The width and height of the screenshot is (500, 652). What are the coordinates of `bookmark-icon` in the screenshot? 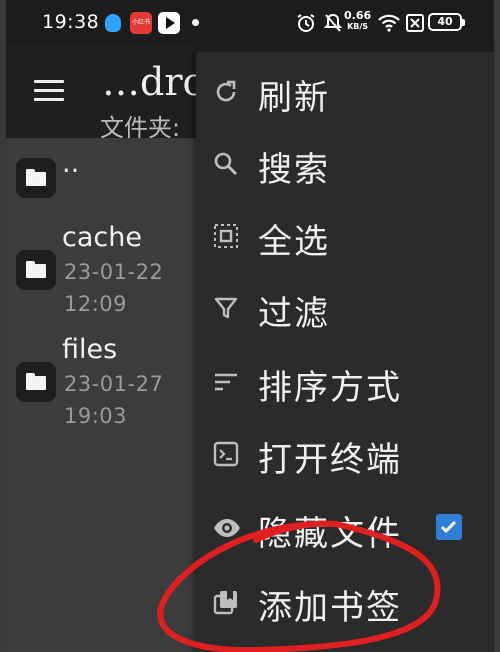 It's located at (226, 602).